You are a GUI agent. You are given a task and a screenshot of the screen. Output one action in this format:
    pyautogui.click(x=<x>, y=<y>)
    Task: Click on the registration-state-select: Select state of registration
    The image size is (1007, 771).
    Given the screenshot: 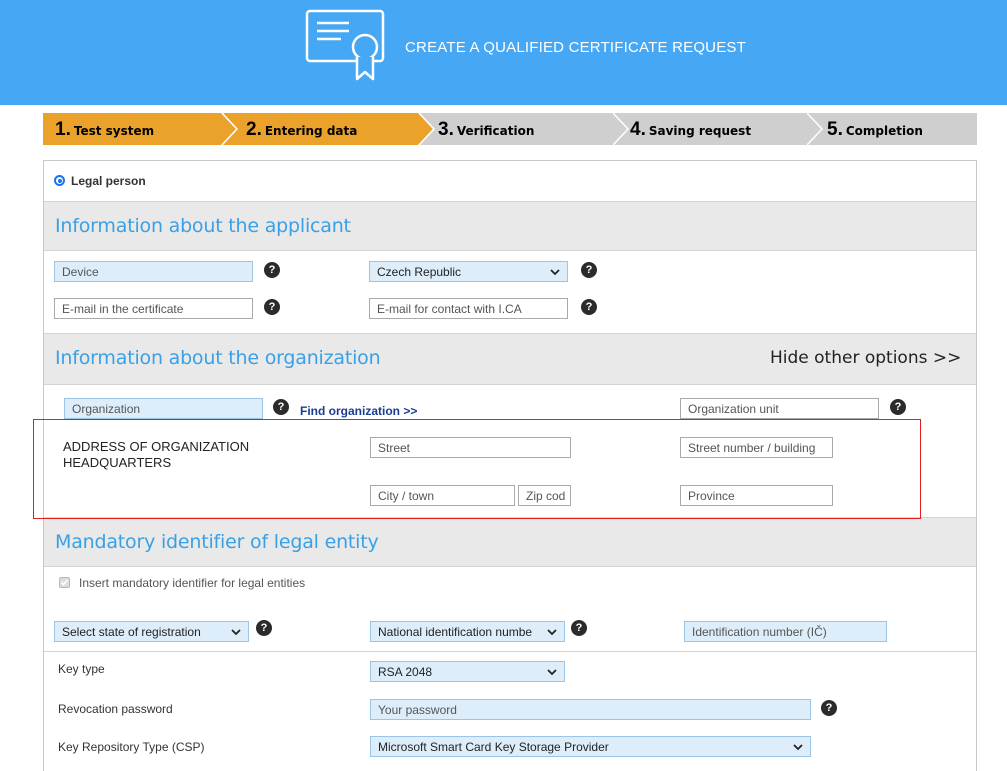 What is the action you would take?
    pyautogui.click(x=151, y=631)
    